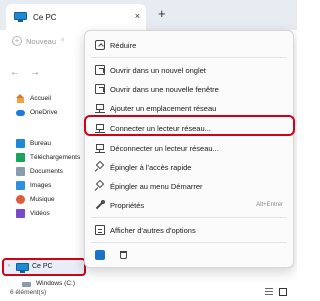 Image resolution: width=320 pixels, height=301 pixels. Describe the element at coordinates (44, 112) in the screenshot. I see `sidebar-item-label: OneDrive` at that location.